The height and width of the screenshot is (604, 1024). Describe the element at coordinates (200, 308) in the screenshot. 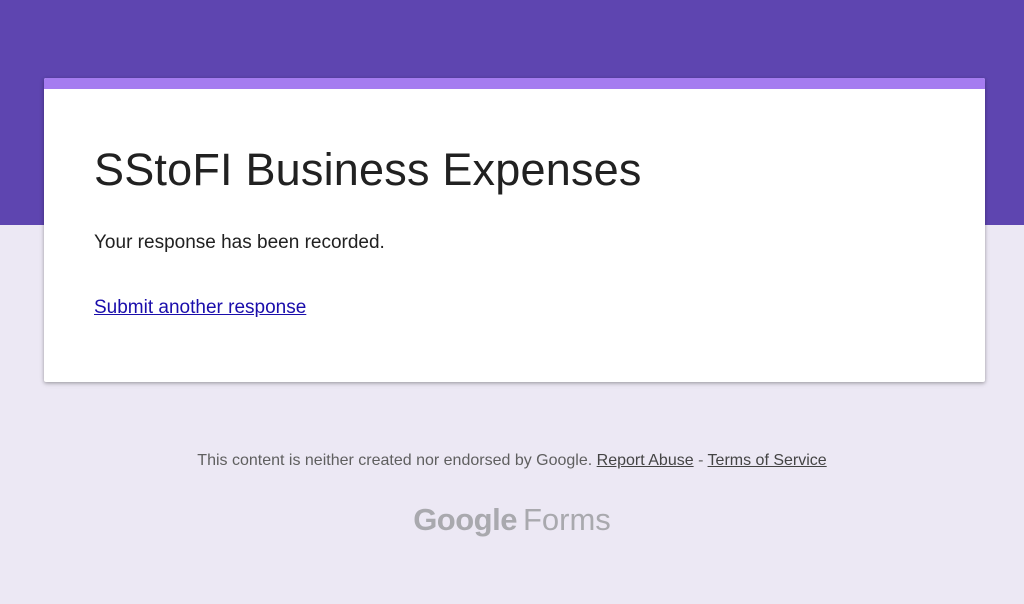

I see `submit-another-response-link: Submit another response` at that location.